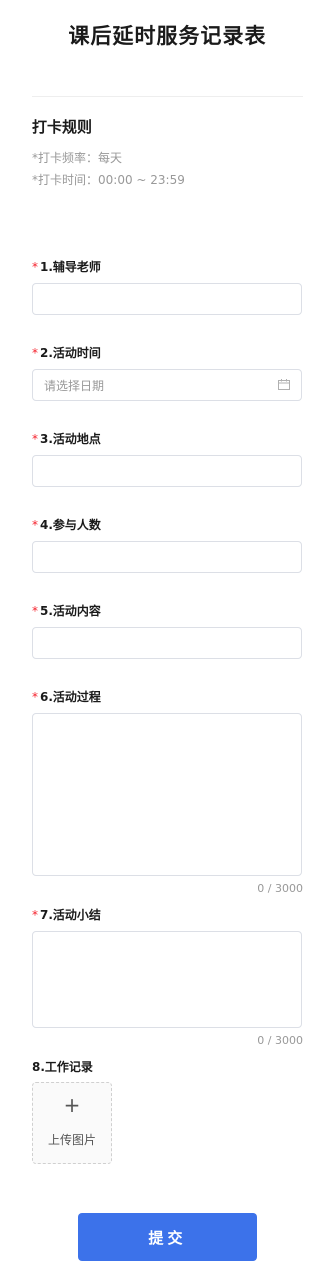  What do you see at coordinates (167, 1237) in the screenshot?
I see `submit-button: 提交` at bounding box center [167, 1237].